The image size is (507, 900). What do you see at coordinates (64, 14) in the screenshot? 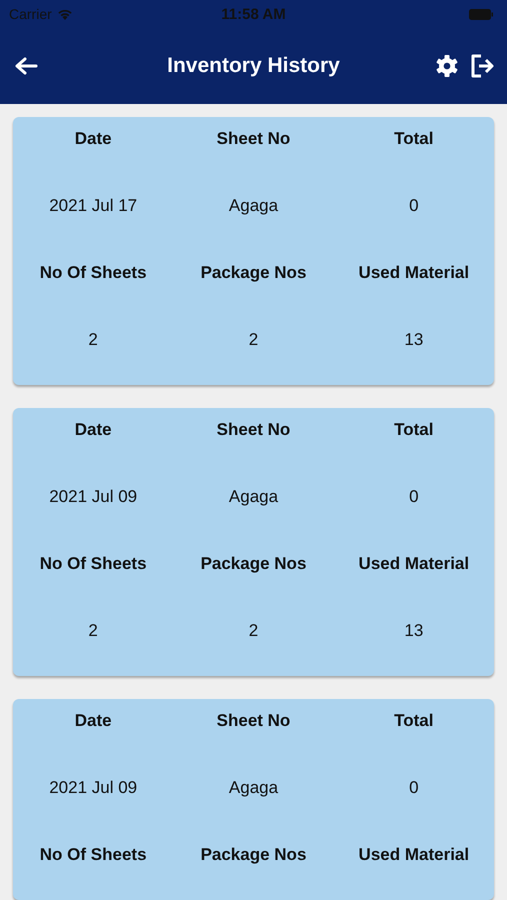
I see `wifi-icon` at bounding box center [64, 14].